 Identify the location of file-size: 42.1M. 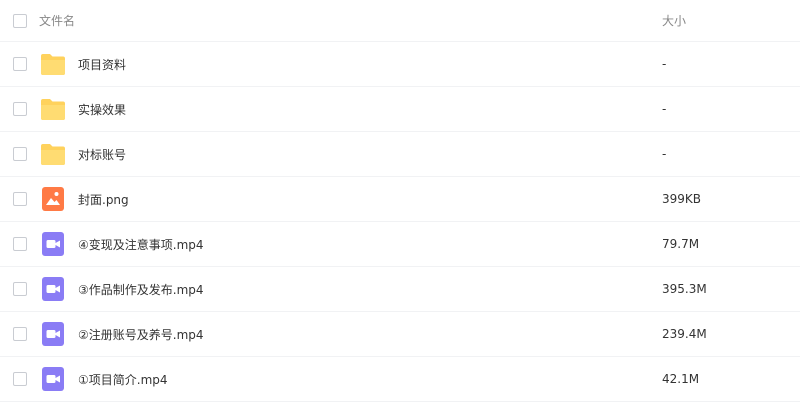
(681, 379).